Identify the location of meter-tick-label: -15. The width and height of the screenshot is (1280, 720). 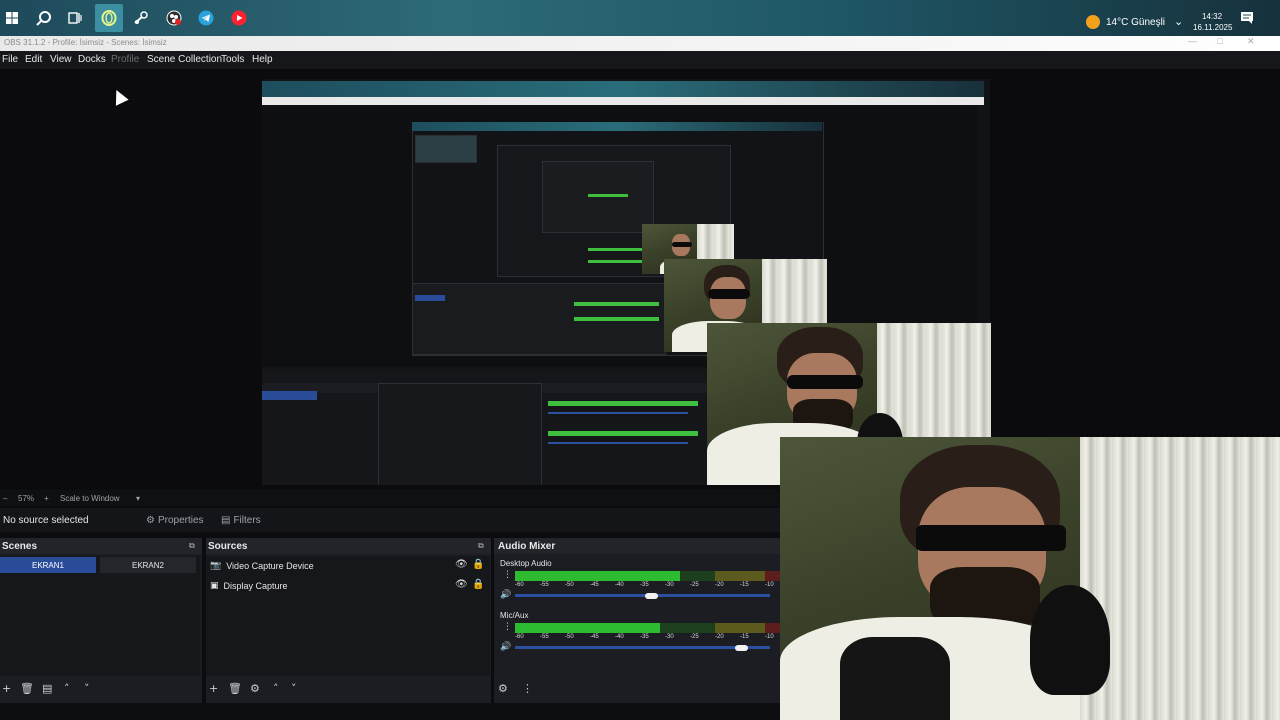
(744, 585).